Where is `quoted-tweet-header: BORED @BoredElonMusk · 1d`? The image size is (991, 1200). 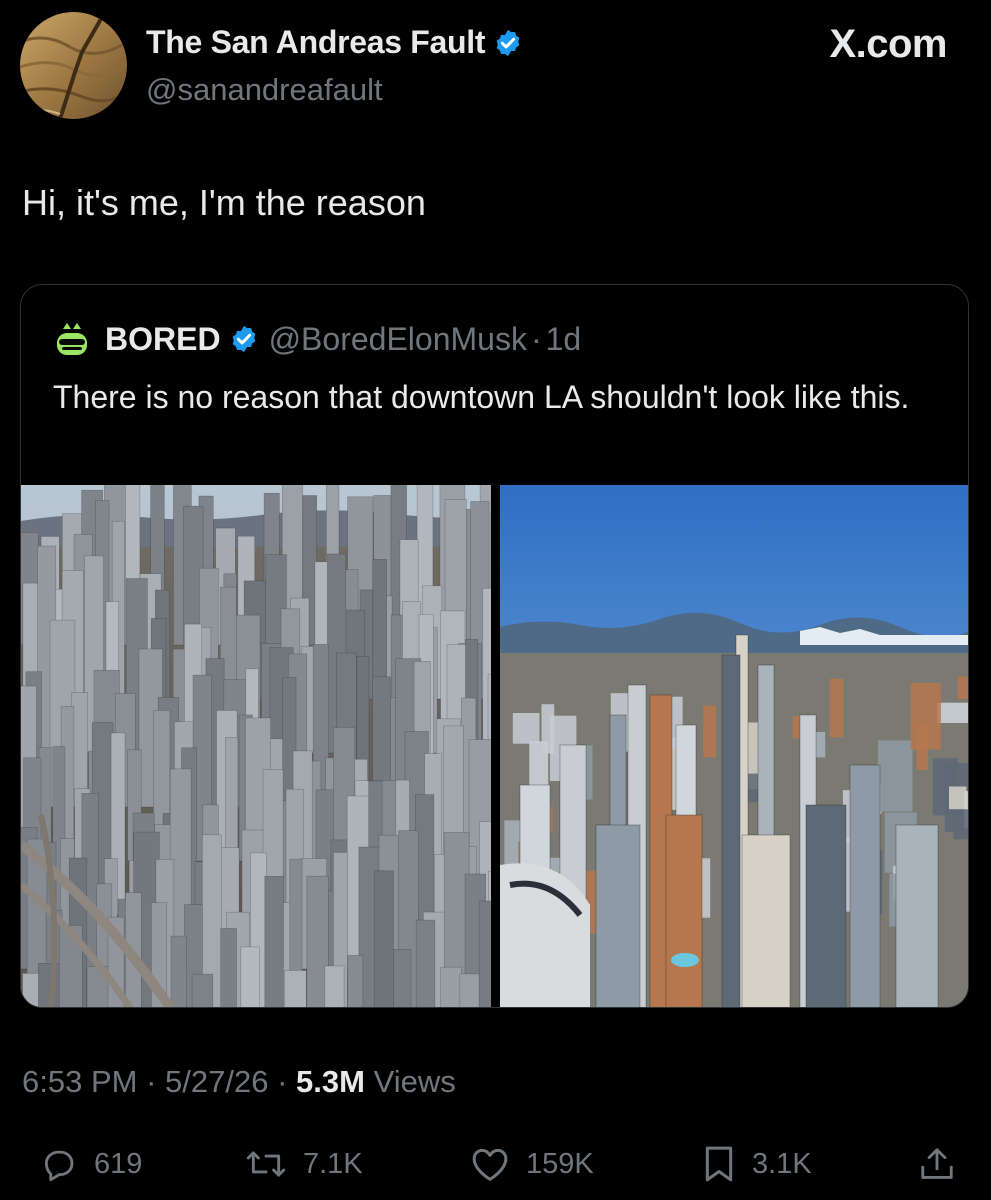
quoted-tweet-header: BORED @BoredElonMusk · 1d is located at coordinates (317, 339).